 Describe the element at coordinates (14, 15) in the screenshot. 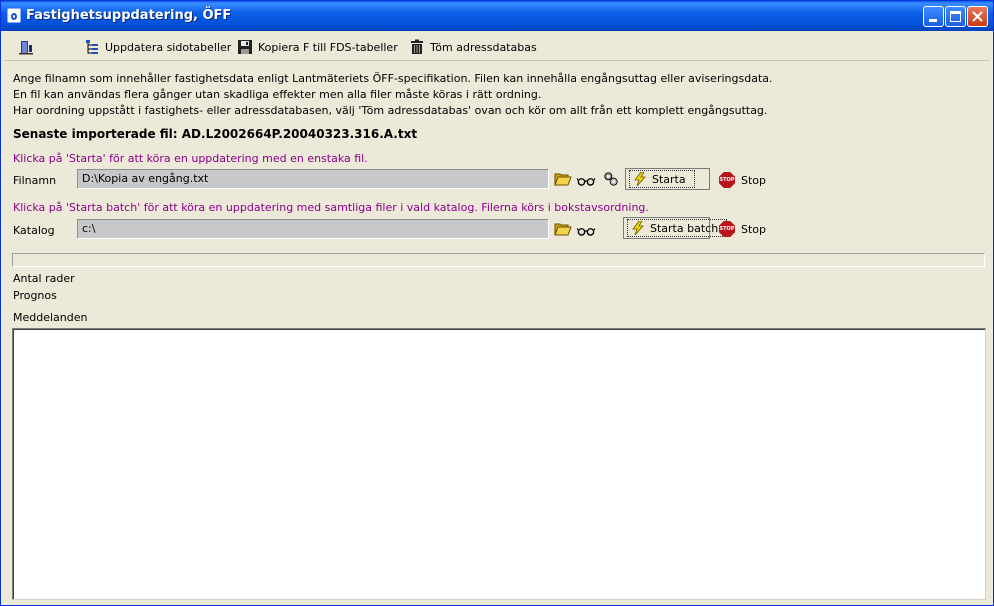

I see `app-icon` at that location.